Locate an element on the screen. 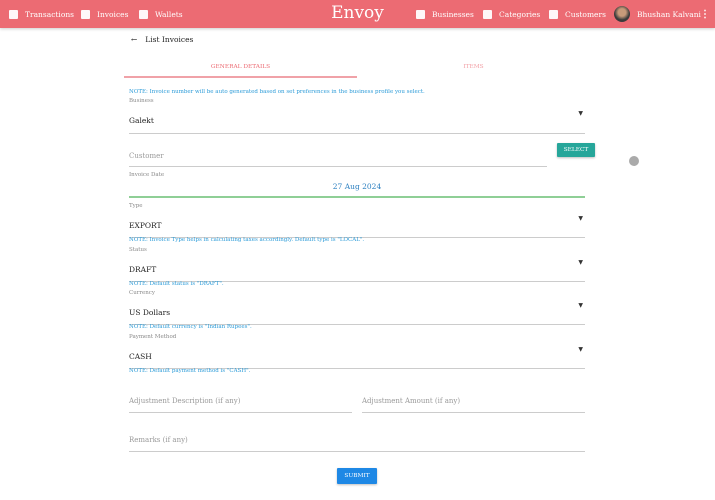 Image resolution: width=715 pixels, height=500 pixels. adjustment-amount-input: Adjustment Amount (if any) is located at coordinates (473, 400).